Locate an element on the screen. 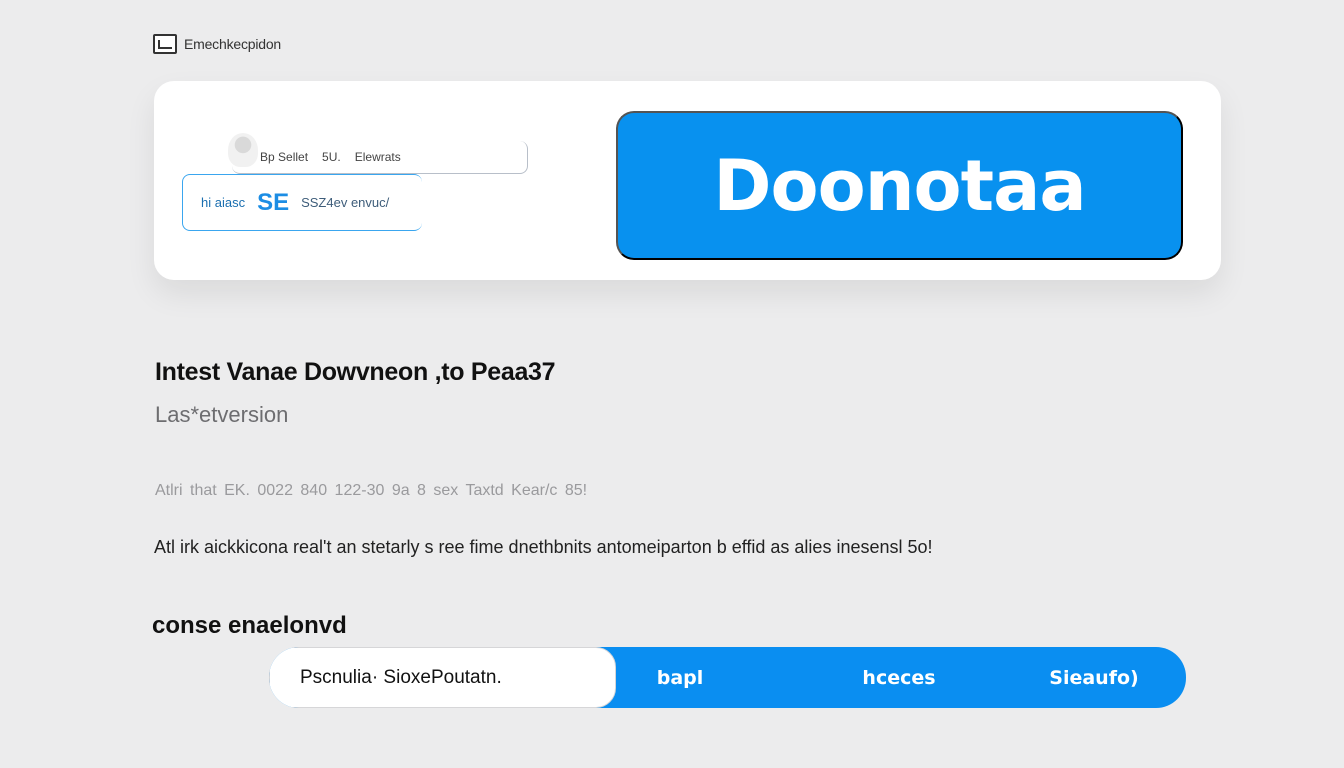 Image resolution: width=1344 pixels, height=768 pixels. chart-icon is located at coordinates (165, 44).